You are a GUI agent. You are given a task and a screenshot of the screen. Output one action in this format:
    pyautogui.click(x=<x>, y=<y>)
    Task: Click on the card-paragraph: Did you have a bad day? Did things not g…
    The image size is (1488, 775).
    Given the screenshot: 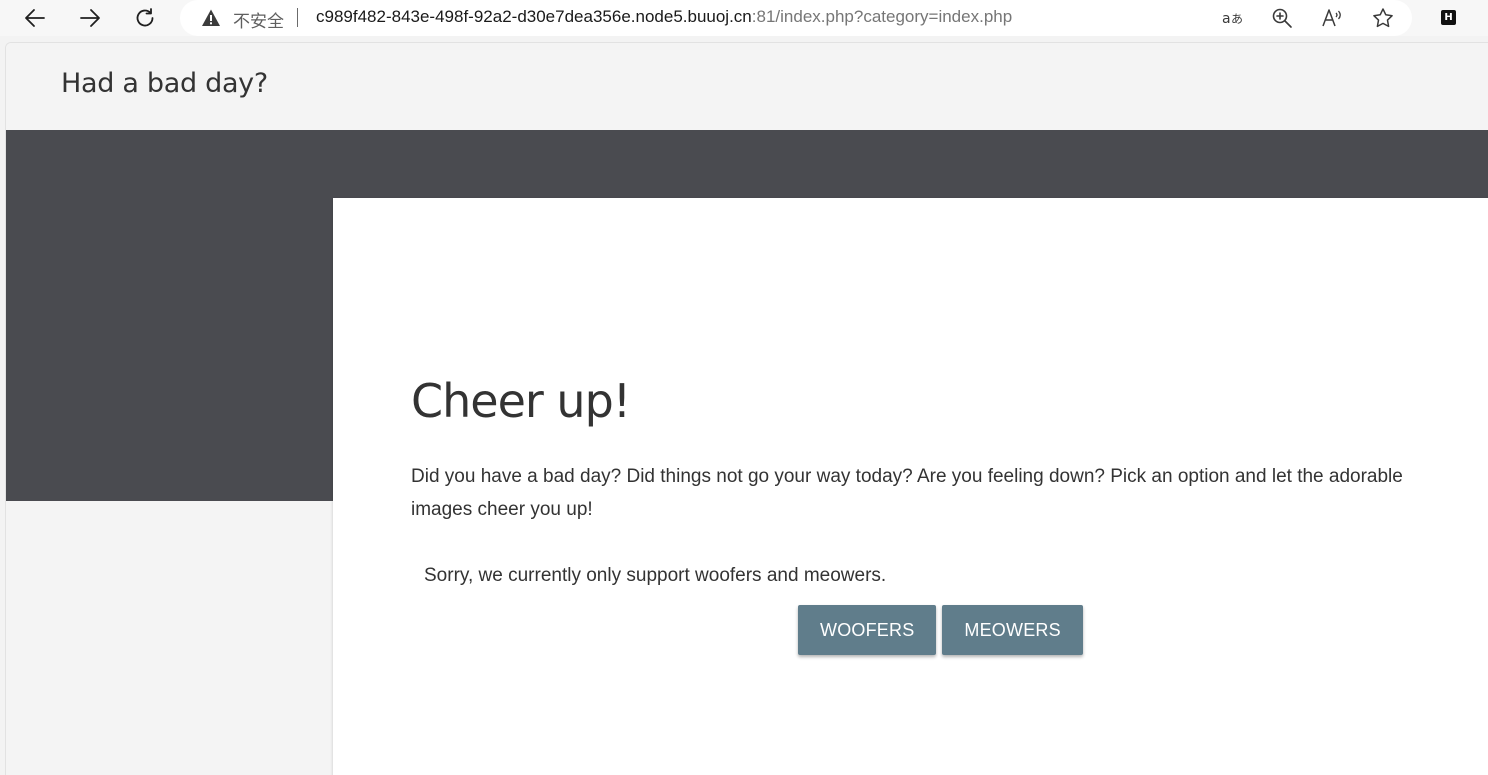 What is the action you would take?
    pyautogui.click(x=907, y=493)
    